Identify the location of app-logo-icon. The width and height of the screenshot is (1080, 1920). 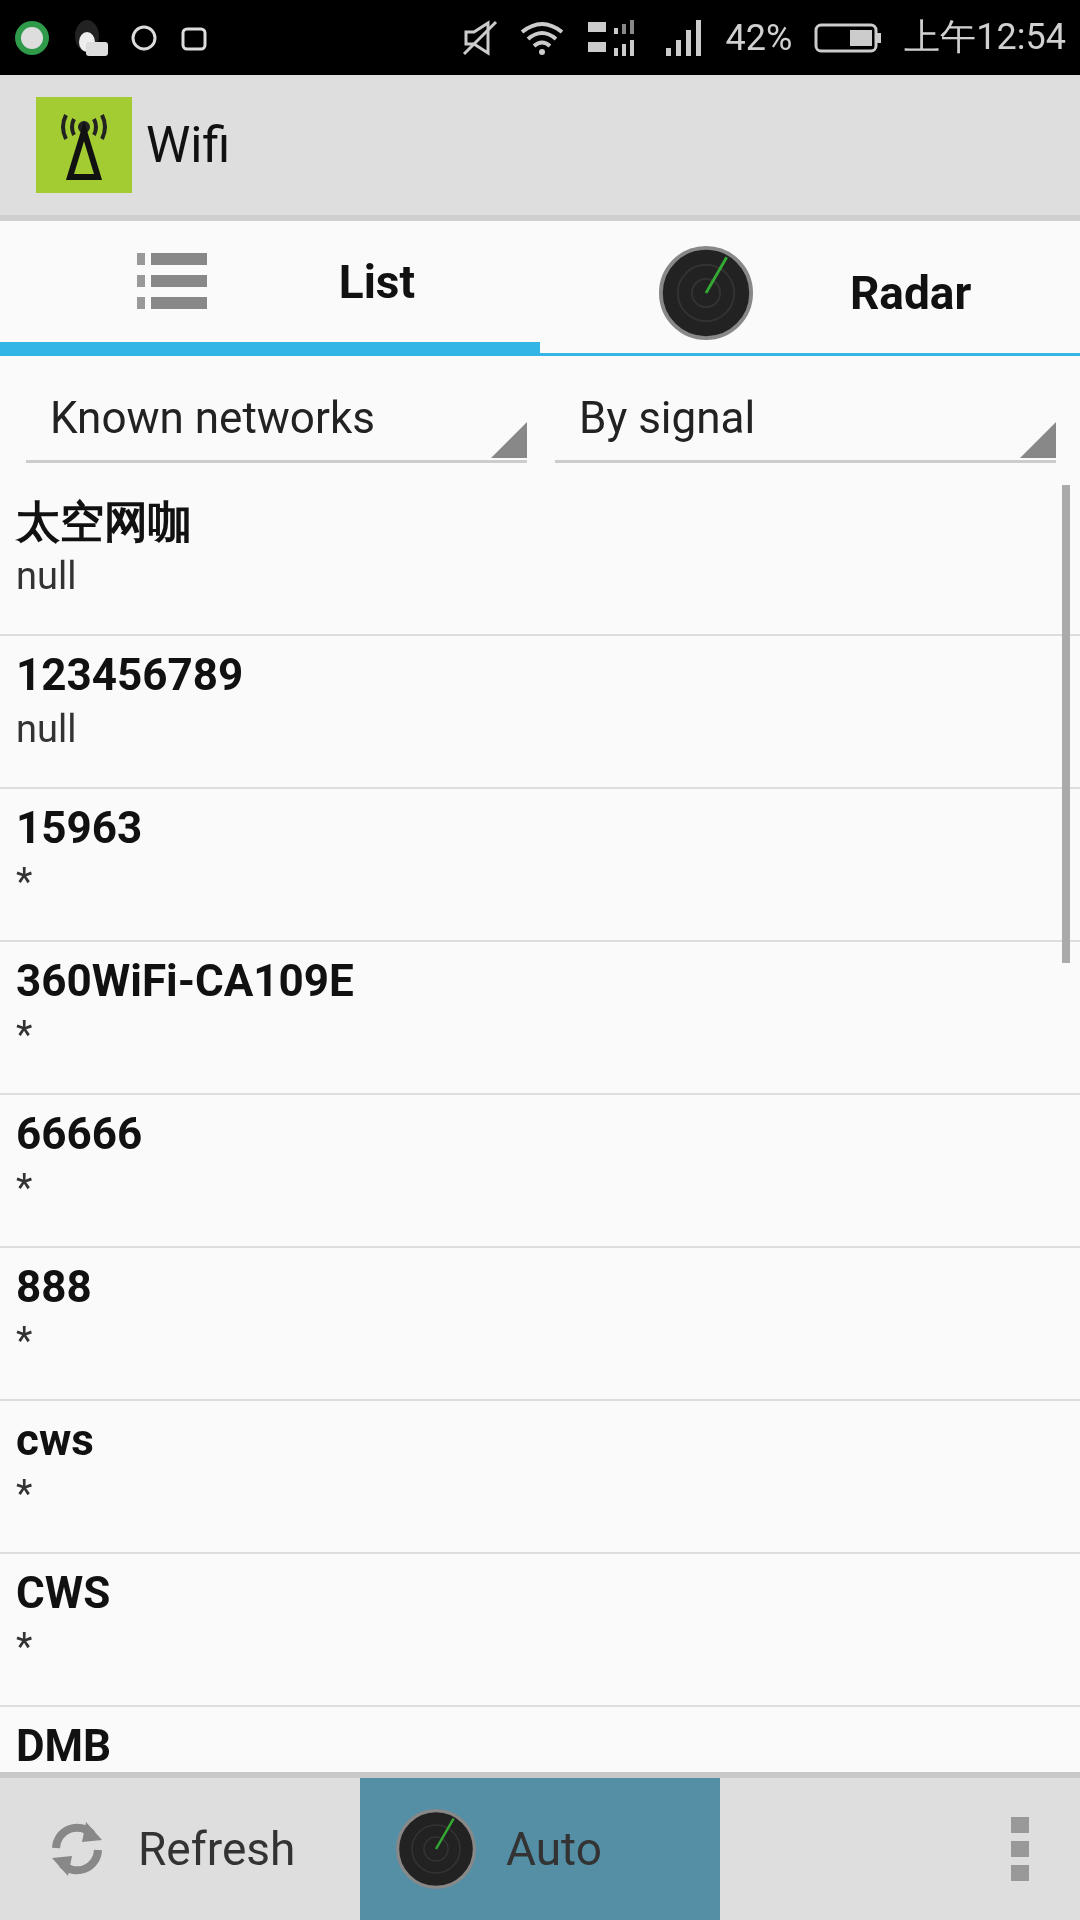
(84, 145).